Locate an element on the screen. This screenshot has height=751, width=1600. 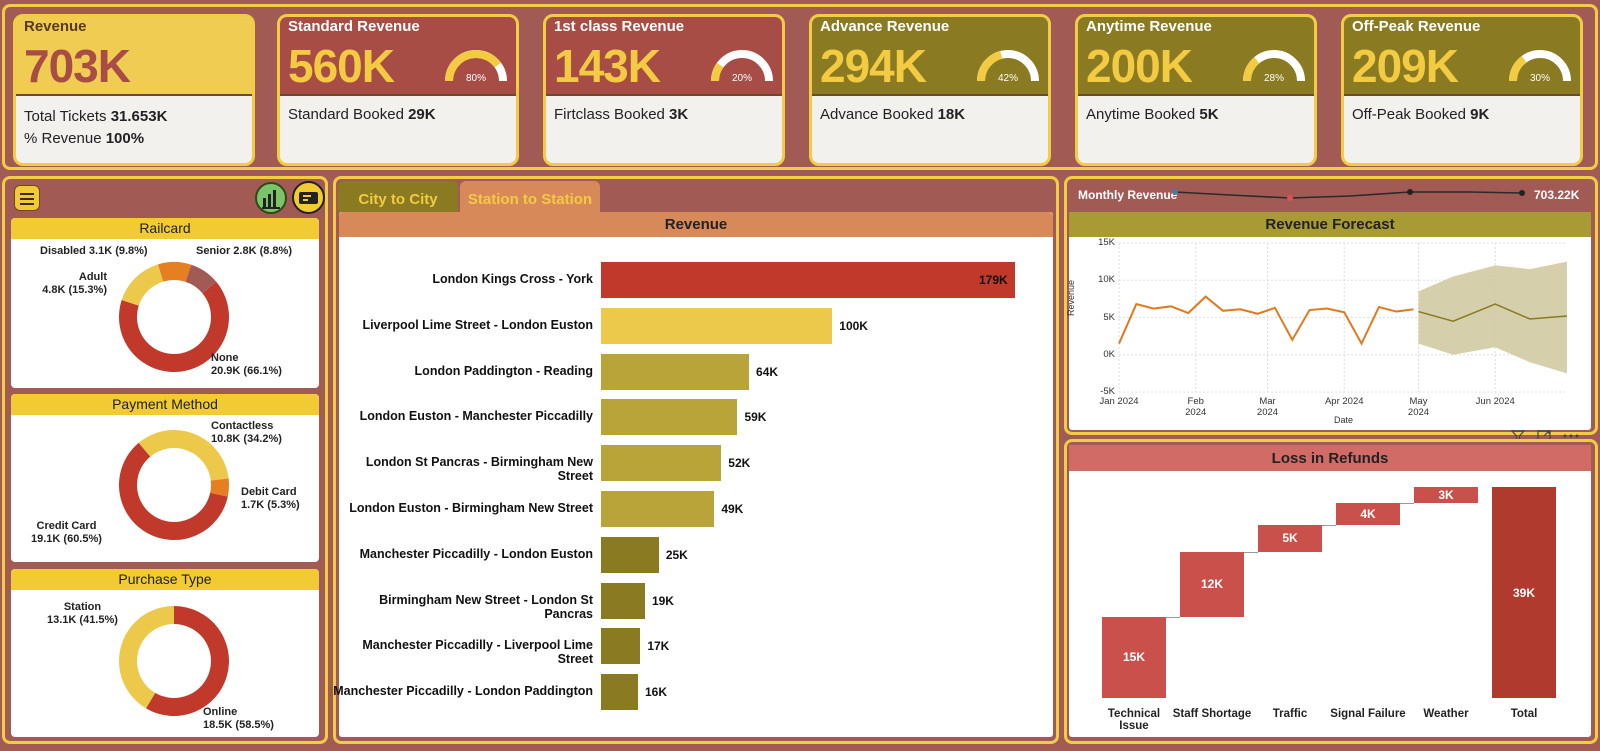
waterfall-category-label: Technical Issue is located at coordinates (1134, 720).